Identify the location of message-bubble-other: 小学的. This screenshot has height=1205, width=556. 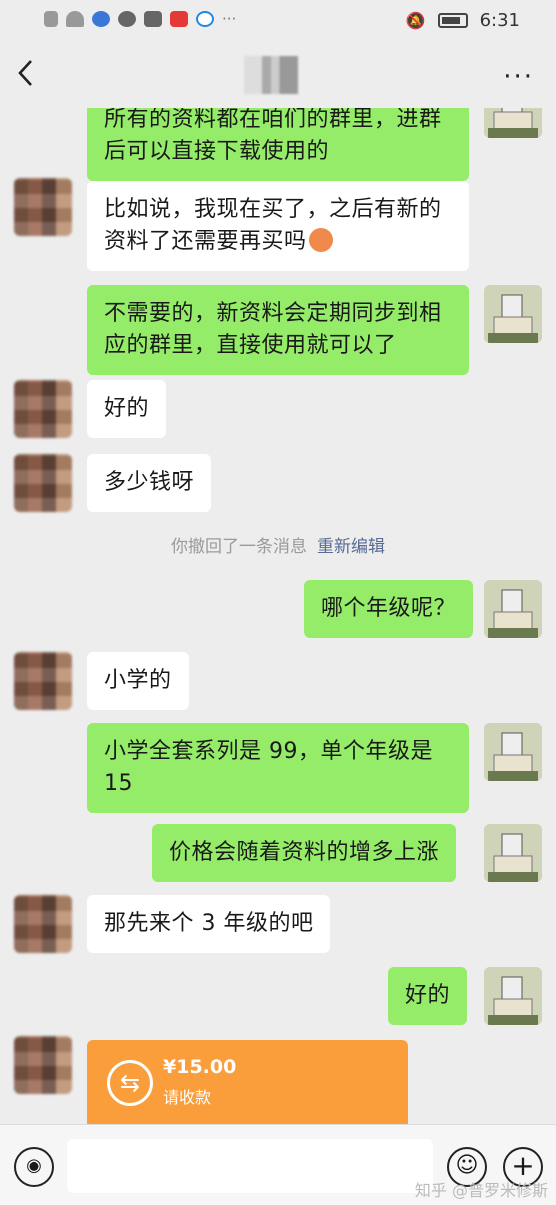
(138, 681).